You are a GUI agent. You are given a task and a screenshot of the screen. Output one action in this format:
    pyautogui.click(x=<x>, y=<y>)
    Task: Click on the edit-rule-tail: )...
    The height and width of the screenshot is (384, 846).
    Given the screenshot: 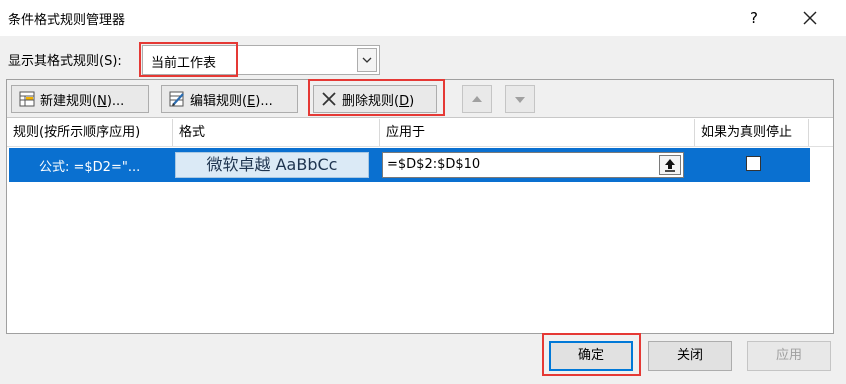 What is the action you would take?
    pyautogui.click(x=264, y=101)
    